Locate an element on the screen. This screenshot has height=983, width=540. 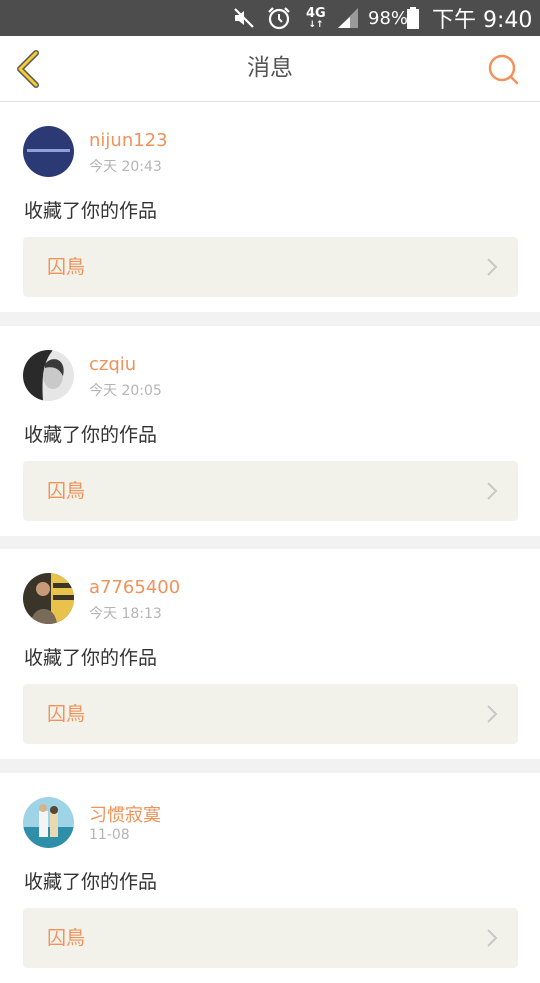
network-arrows: ↓↑ is located at coordinates (316, 24).